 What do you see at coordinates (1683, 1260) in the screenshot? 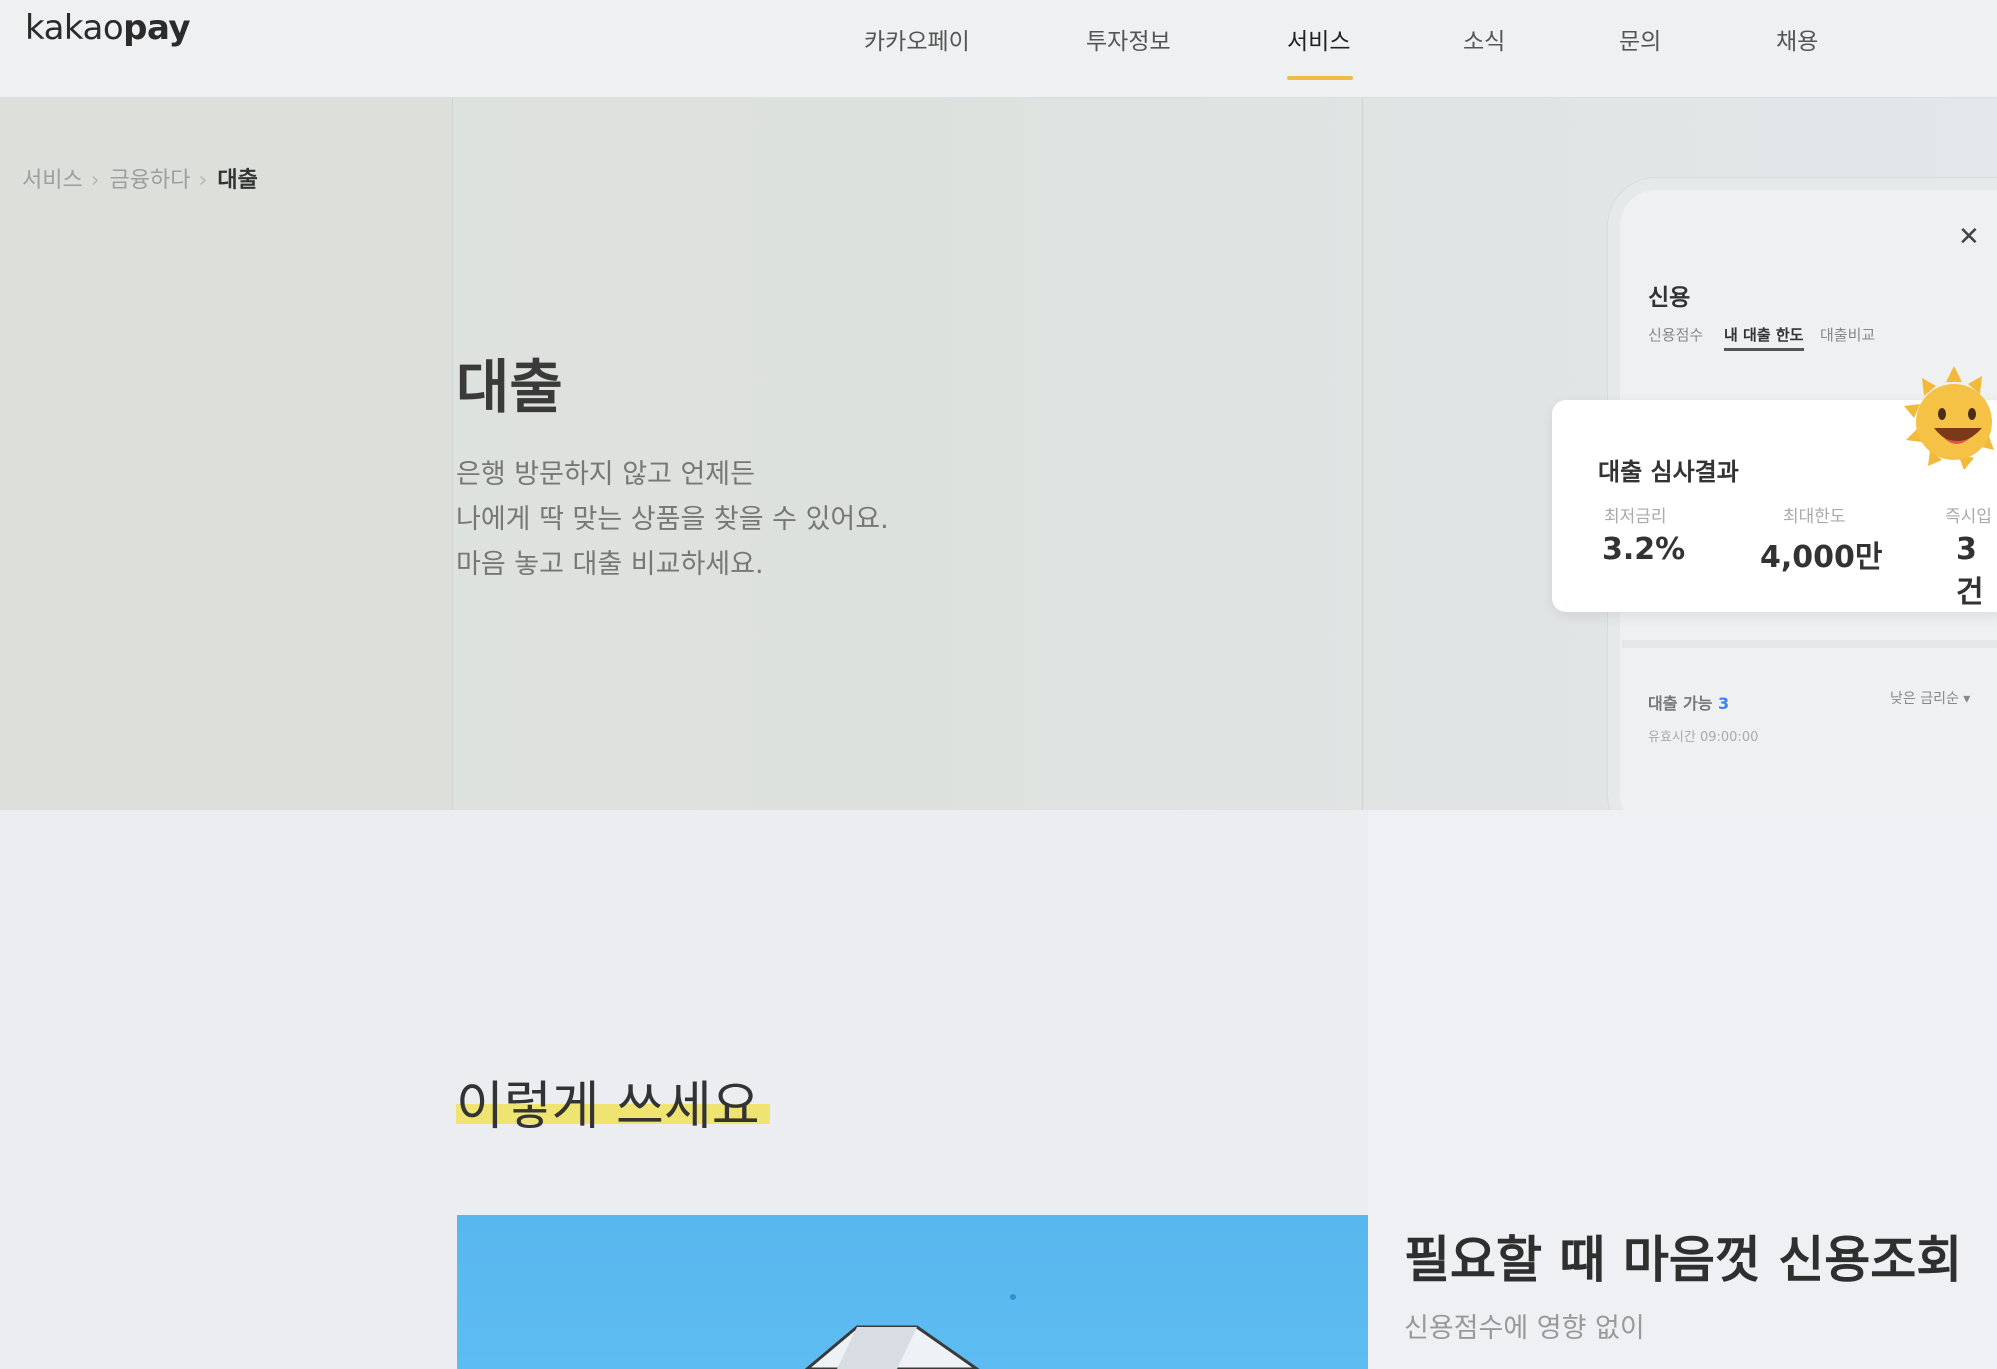
I see `feature-title: 필요할 때 마음껏 신용조회` at bounding box center [1683, 1260].